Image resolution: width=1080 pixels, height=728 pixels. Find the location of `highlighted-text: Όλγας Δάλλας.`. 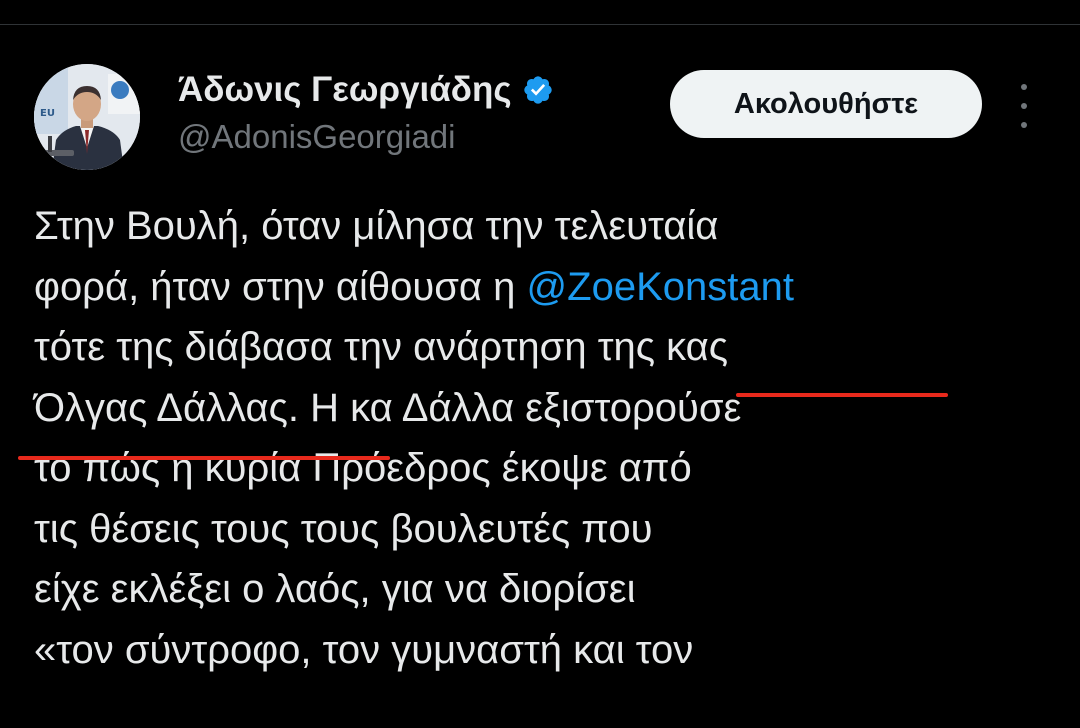

highlighted-text: Όλγας Δάλλας. is located at coordinates (167, 407).